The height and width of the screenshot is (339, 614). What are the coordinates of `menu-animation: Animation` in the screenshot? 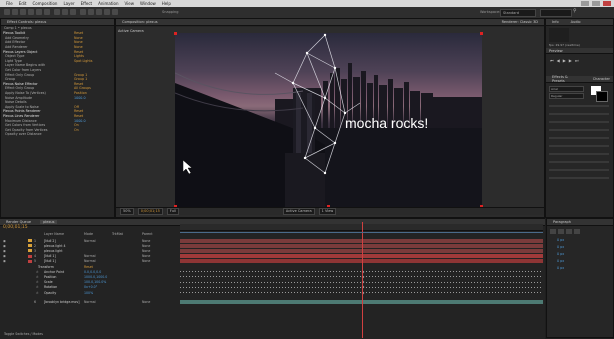 It's located at (108, 3).